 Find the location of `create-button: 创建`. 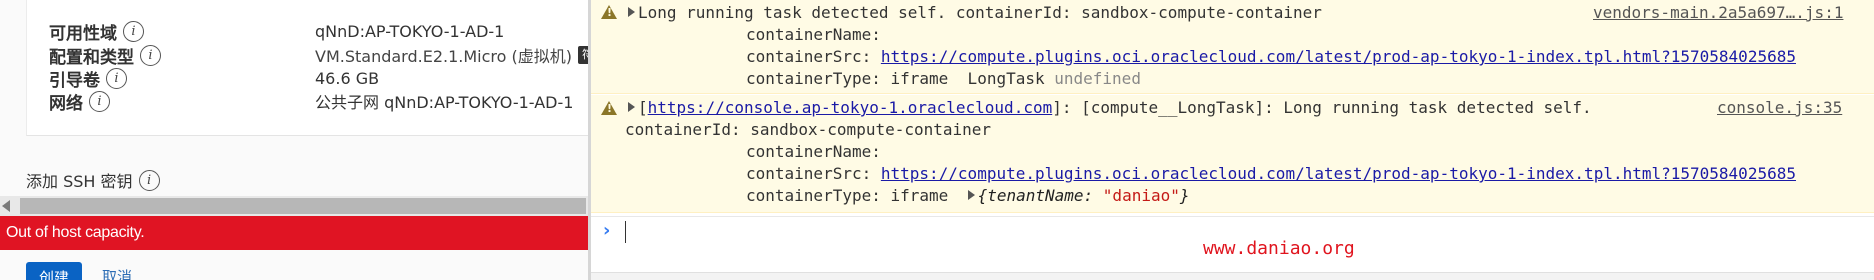

create-button: 创建 is located at coordinates (54, 271).